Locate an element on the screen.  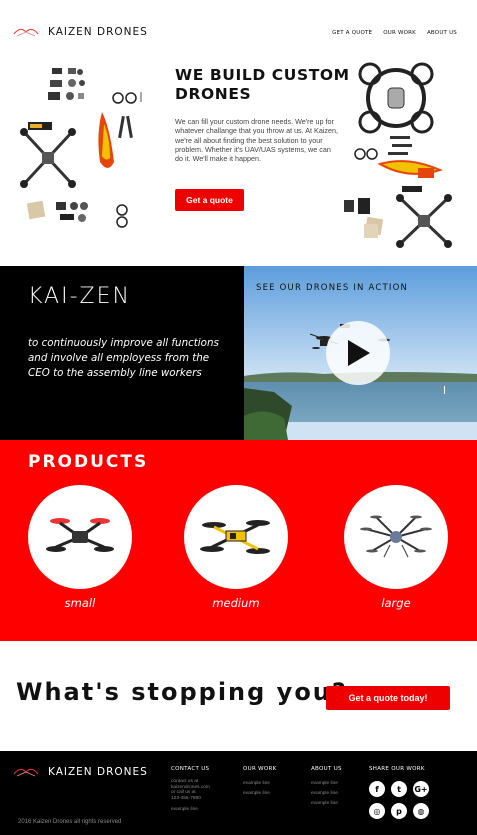
video-label: SEE OUR DRONES IN ACTION is located at coordinates (332, 288).